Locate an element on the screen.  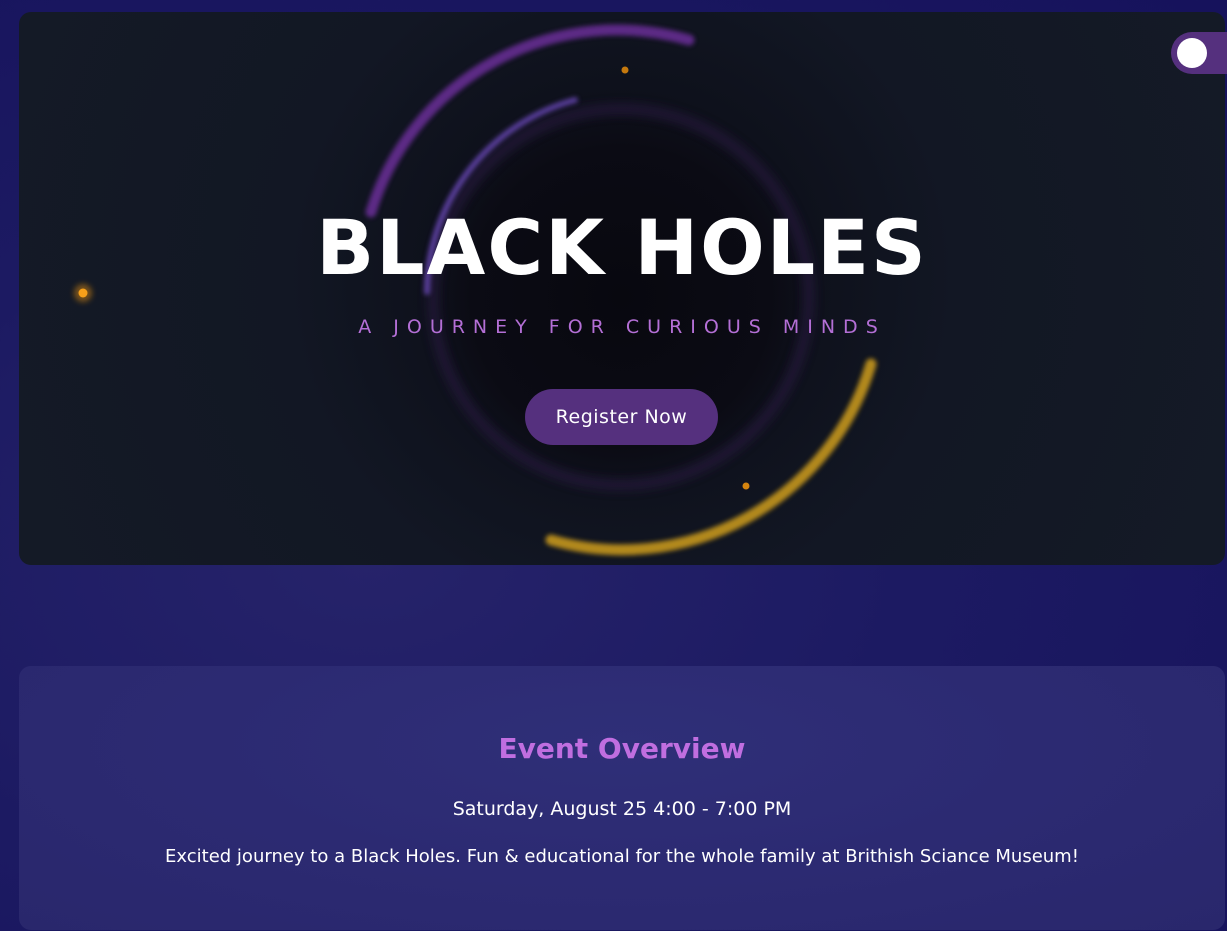
hero-title: BLACK HOLES is located at coordinates (622, 247).